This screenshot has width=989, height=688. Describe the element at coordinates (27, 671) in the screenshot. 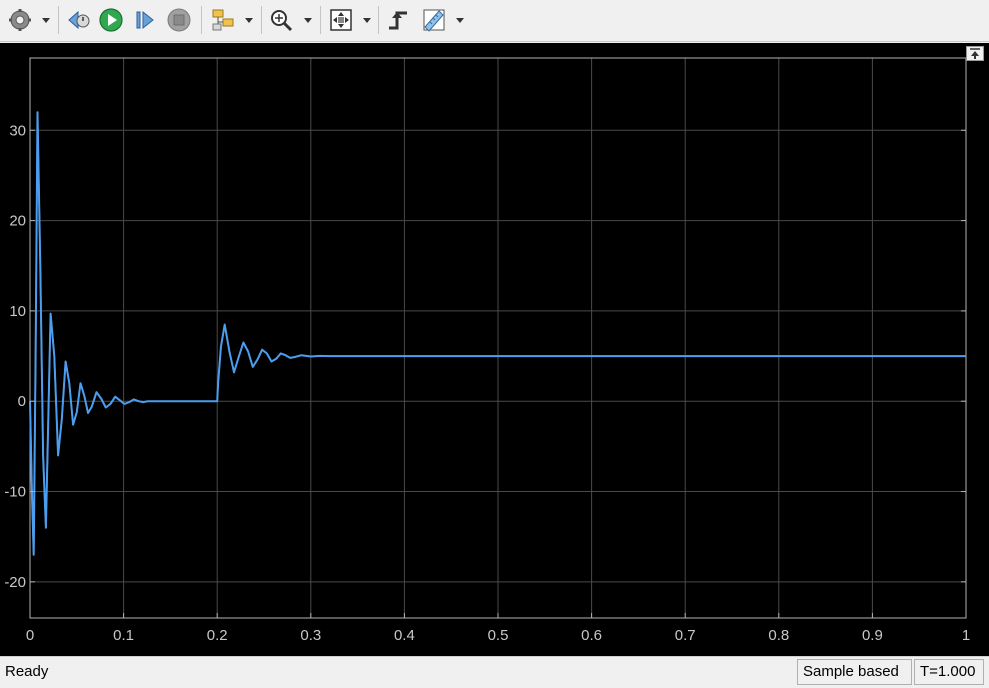

I see `status-text: Ready` at that location.